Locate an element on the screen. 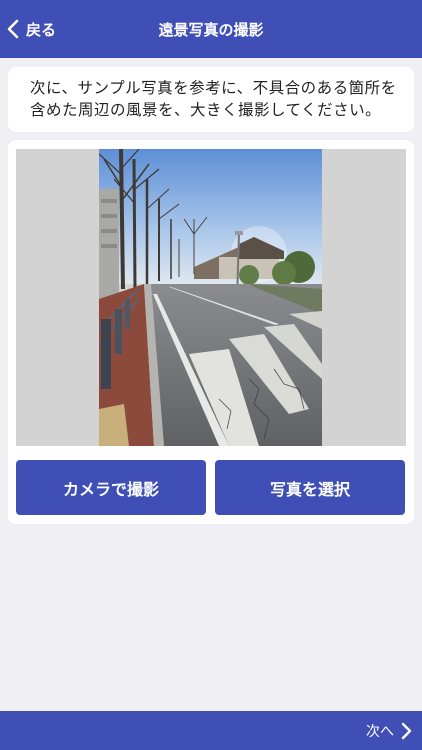 The image size is (422, 750). footer-bar: 次へ is located at coordinates (211, 730).